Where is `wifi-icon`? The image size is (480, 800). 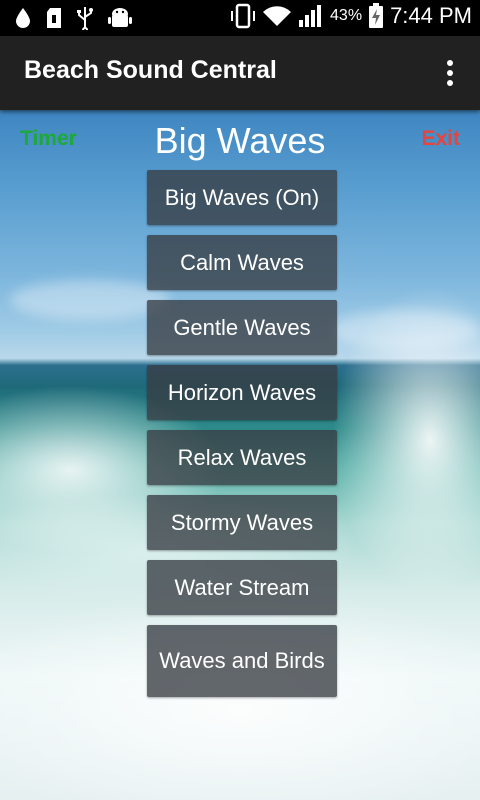
wifi-icon is located at coordinates (277, 16).